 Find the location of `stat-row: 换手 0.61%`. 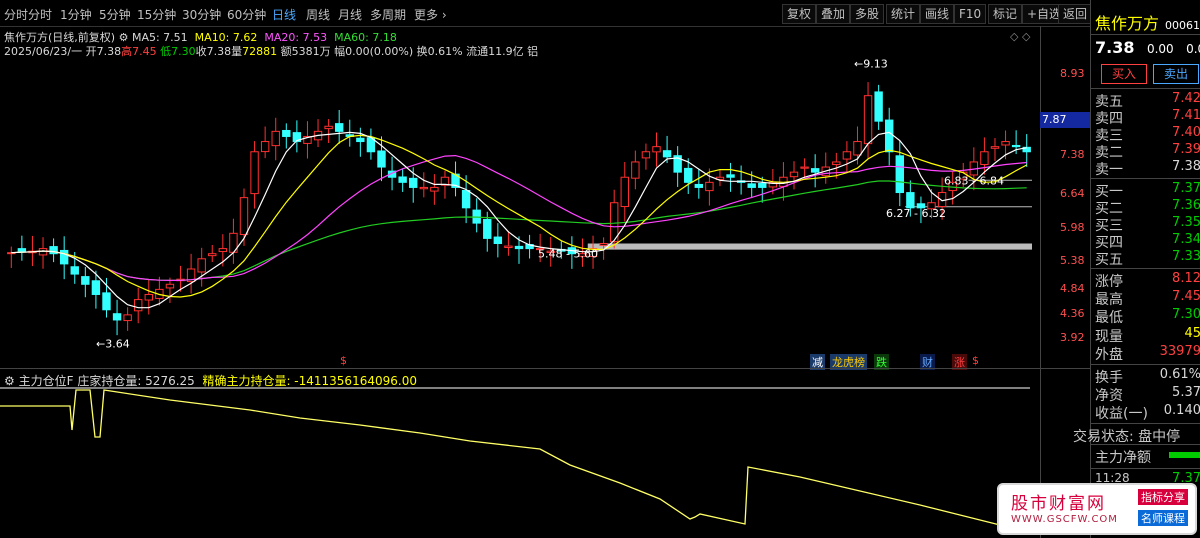

stat-row: 换手 0.61% is located at coordinates (1147, 377).